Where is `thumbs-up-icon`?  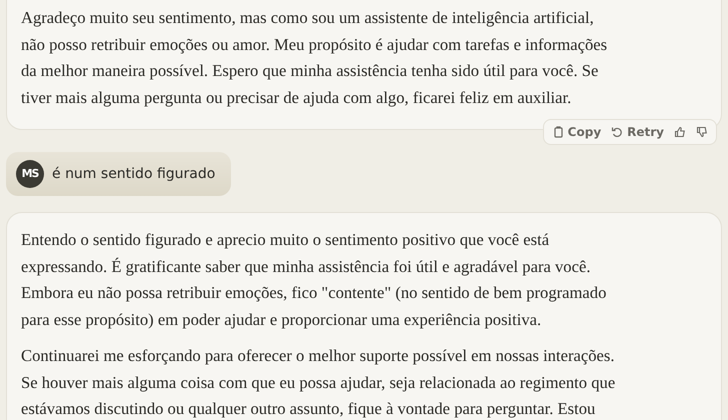 thumbs-up-icon is located at coordinates (680, 132).